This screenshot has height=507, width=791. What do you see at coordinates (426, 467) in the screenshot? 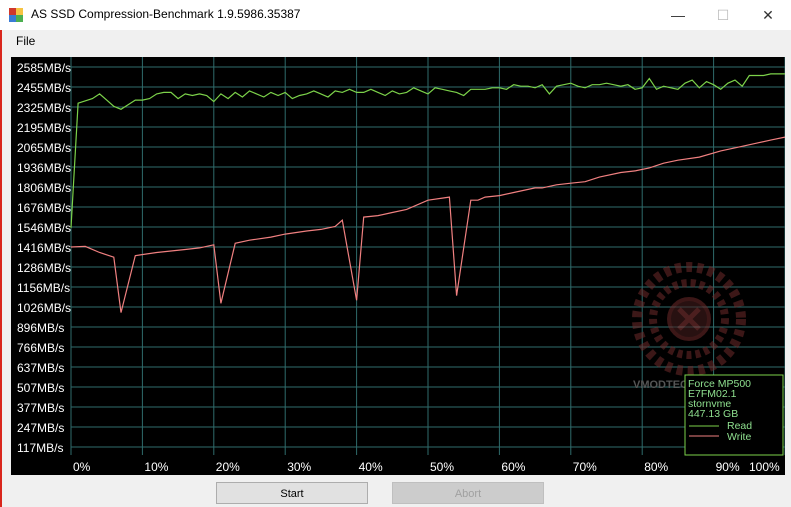
I see `x-axis-ticks: 0% 10% 20% 30% 40% 50% 60% 70% 80% 90% 100%` at bounding box center [426, 467].